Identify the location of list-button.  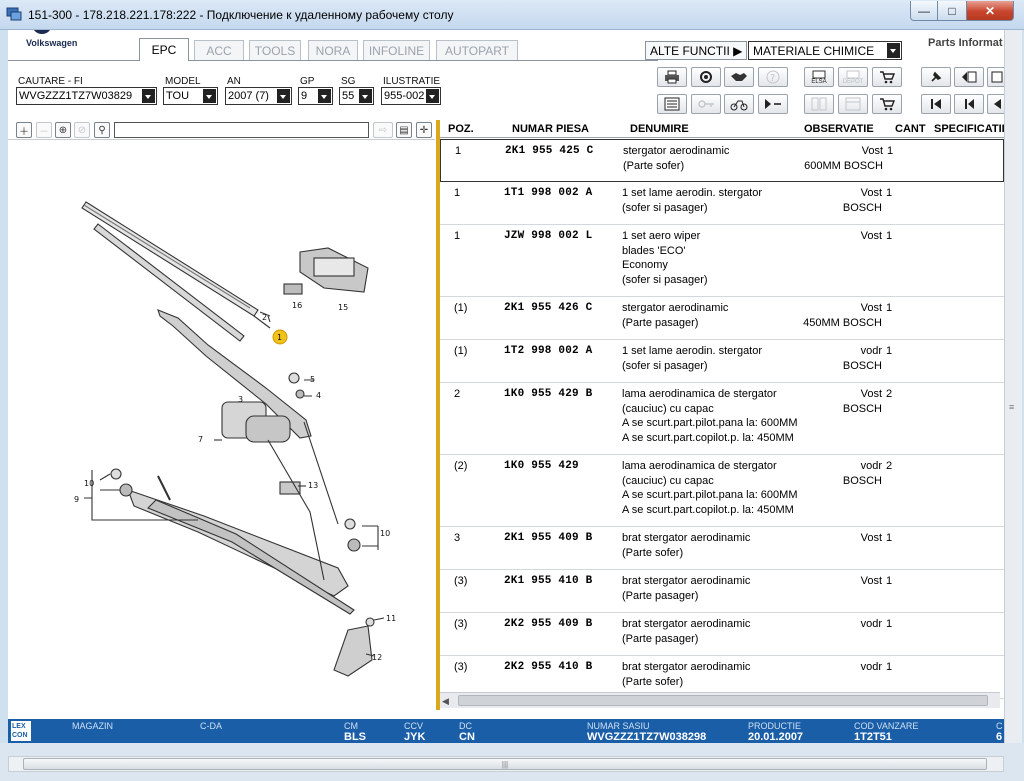
(672, 104).